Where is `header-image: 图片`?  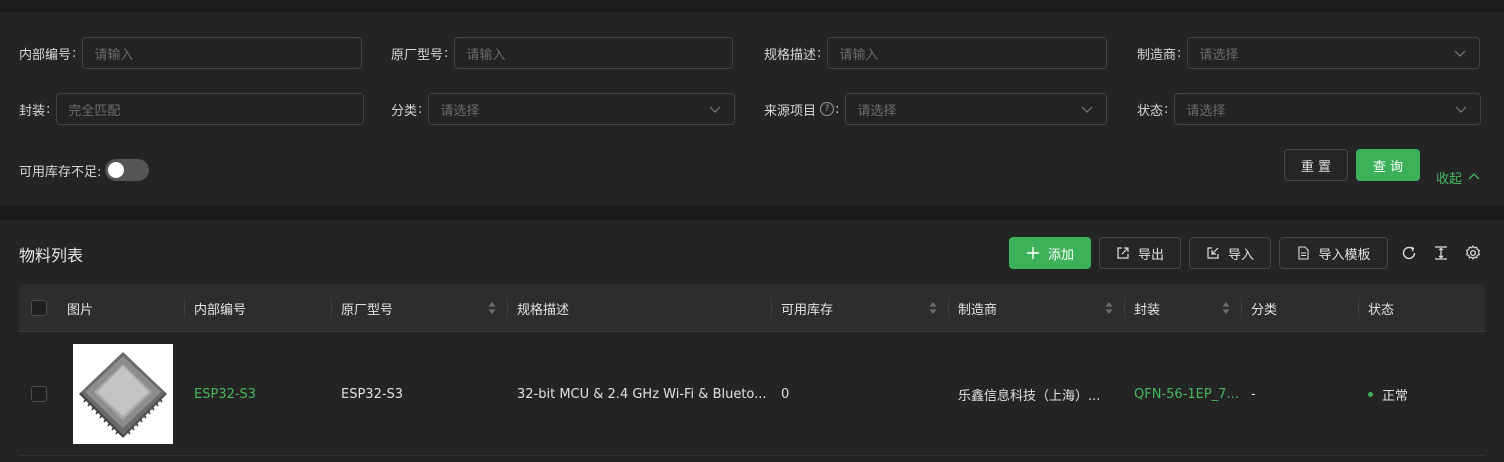 header-image: 图片 is located at coordinates (124, 308).